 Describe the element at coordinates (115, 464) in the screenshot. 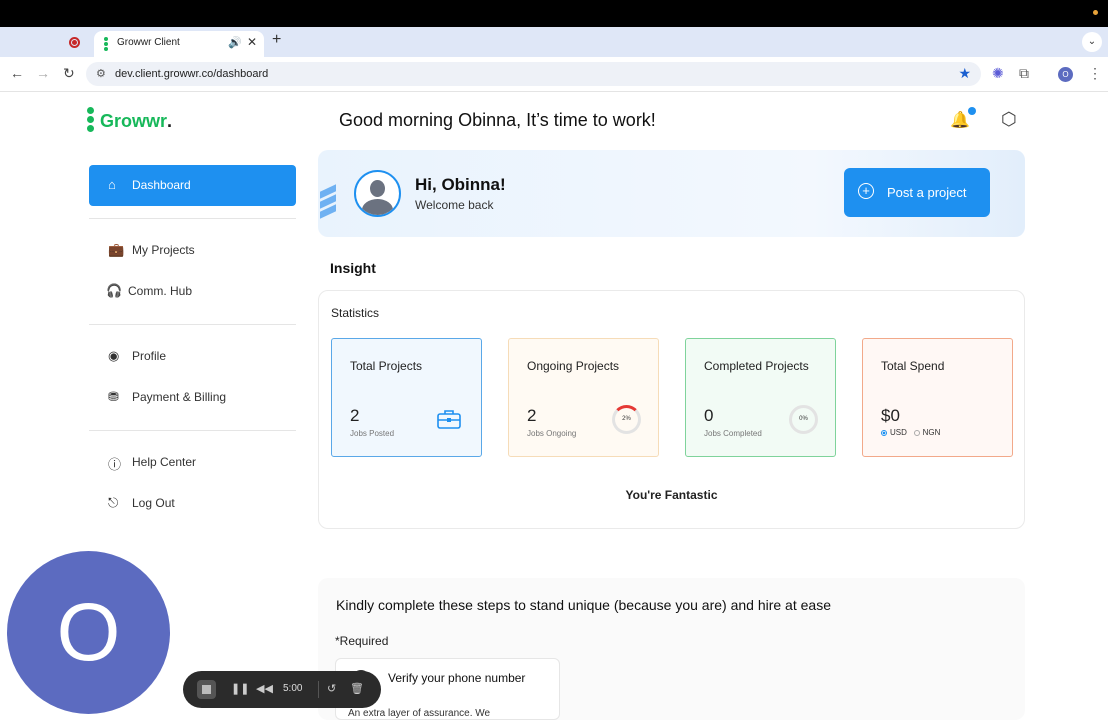

I see `help-icon: ⓘ` at that location.